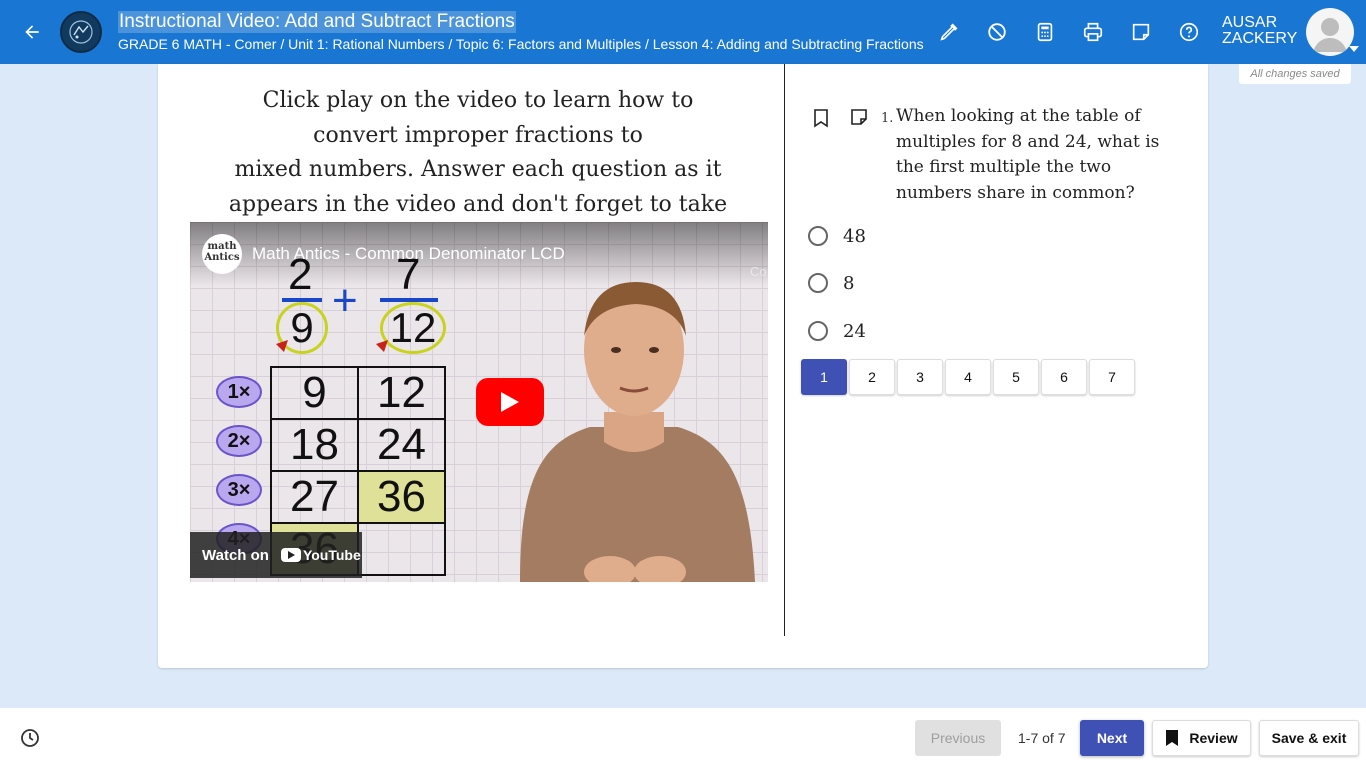  Describe the element at coordinates (401, 393) in the screenshot. I see `table-cell: 12` at that location.